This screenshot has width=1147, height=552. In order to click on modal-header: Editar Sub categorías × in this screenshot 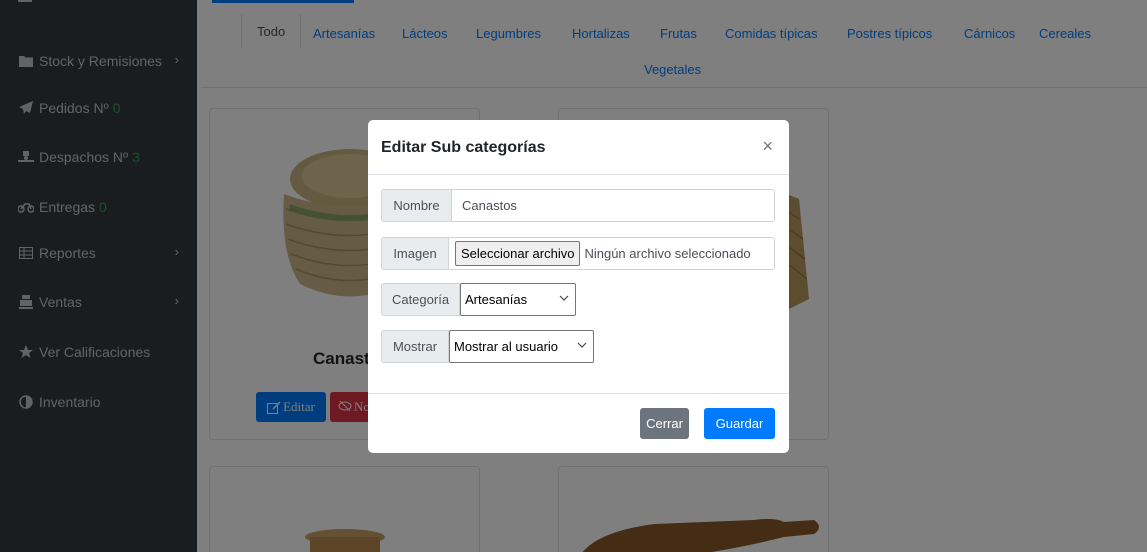, I will do `click(578, 147)`.